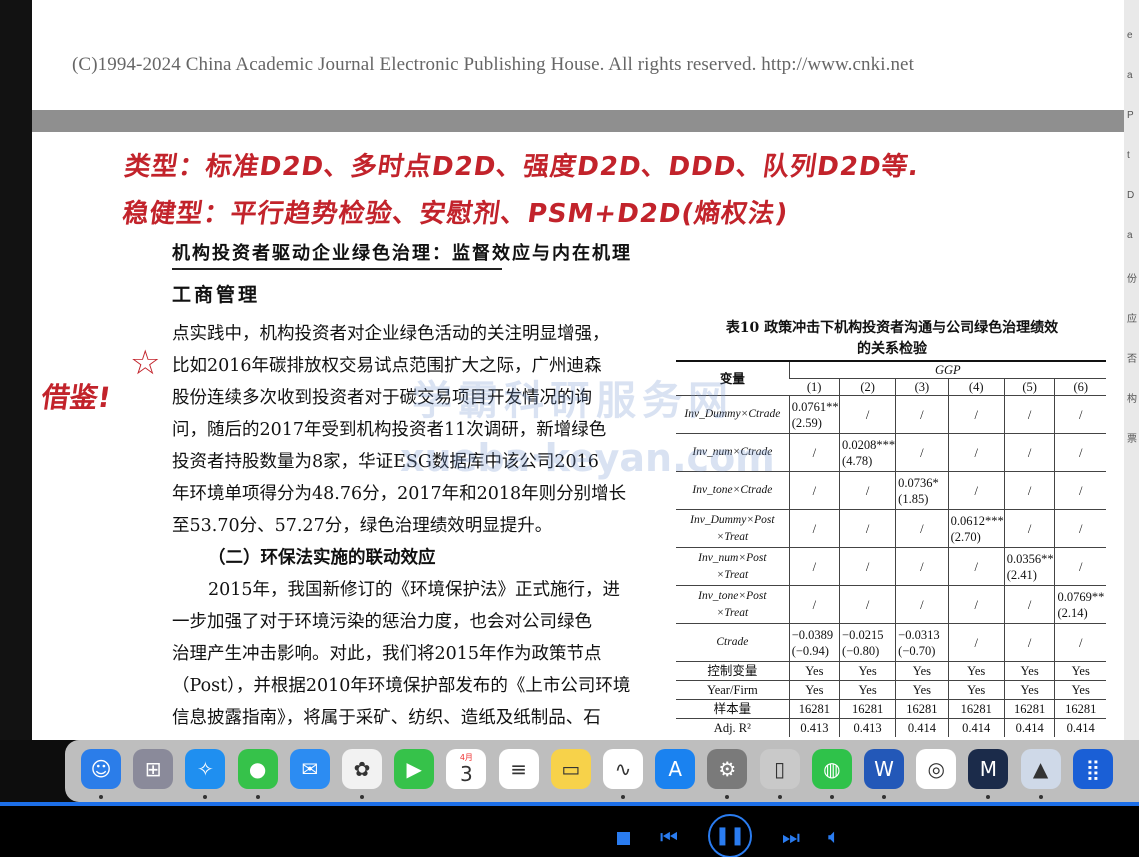 The height and width of the screenshot is (857, 1139). What do you see at coordinates (570, 769) in the screenshot?
I see `notes-icon: ▭` at bounding box center [570, 769].